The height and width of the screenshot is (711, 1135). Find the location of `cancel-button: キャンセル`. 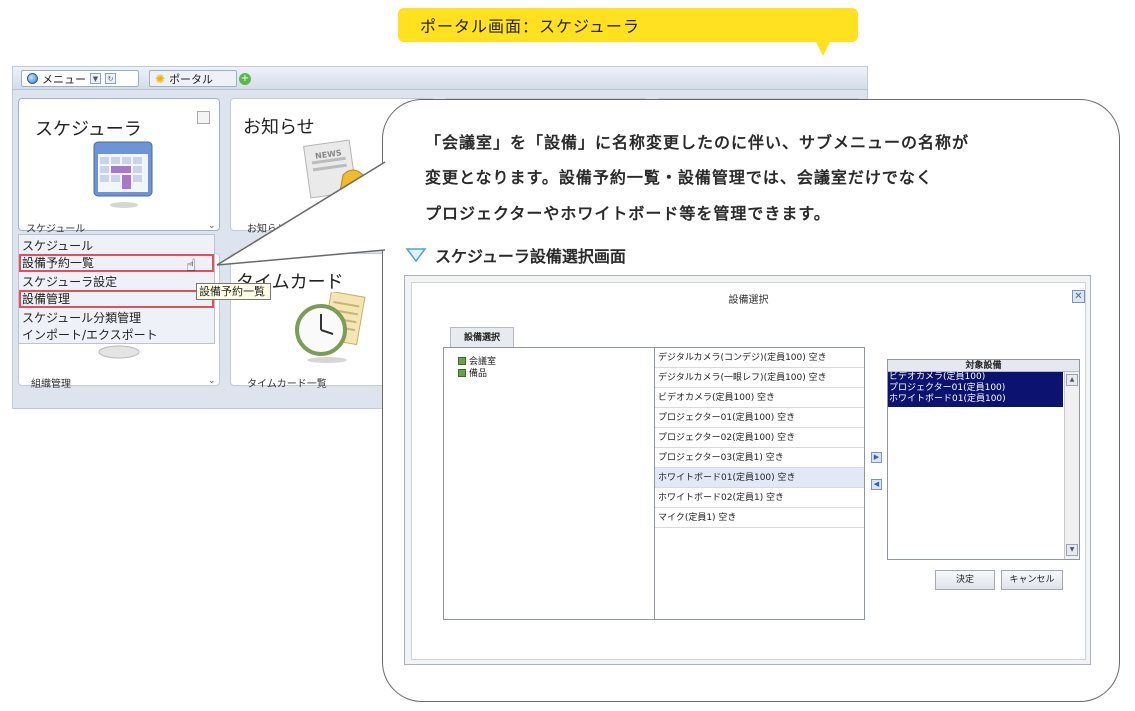

cancel-button: キャンセル is located at coordinates (1032, 580).